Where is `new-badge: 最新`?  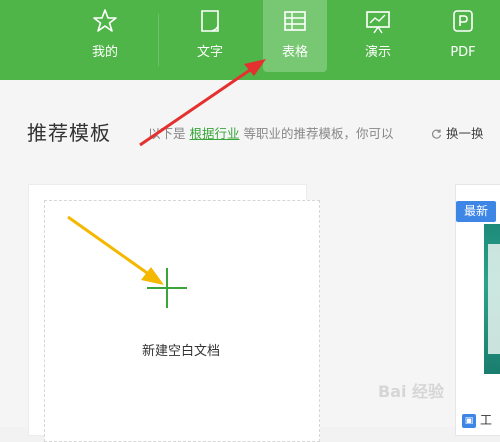
new-badge: 最新 is located at coordinates (476, 211).